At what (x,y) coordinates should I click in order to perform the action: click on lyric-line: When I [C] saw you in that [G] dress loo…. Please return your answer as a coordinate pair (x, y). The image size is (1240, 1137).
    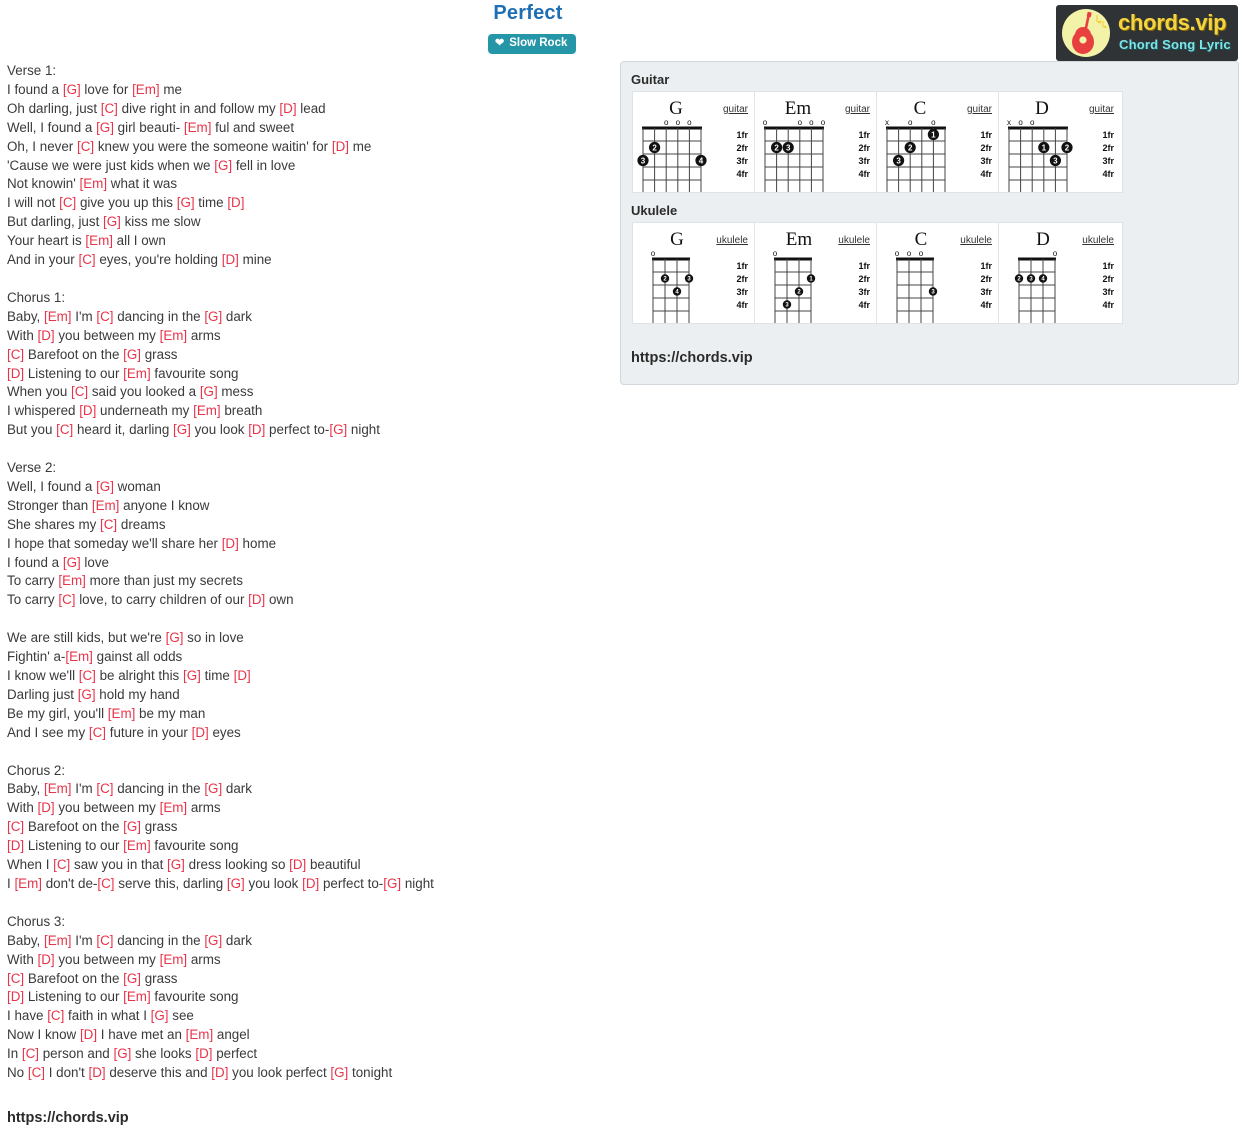
    Looking at the image, I should click on (307, 865).